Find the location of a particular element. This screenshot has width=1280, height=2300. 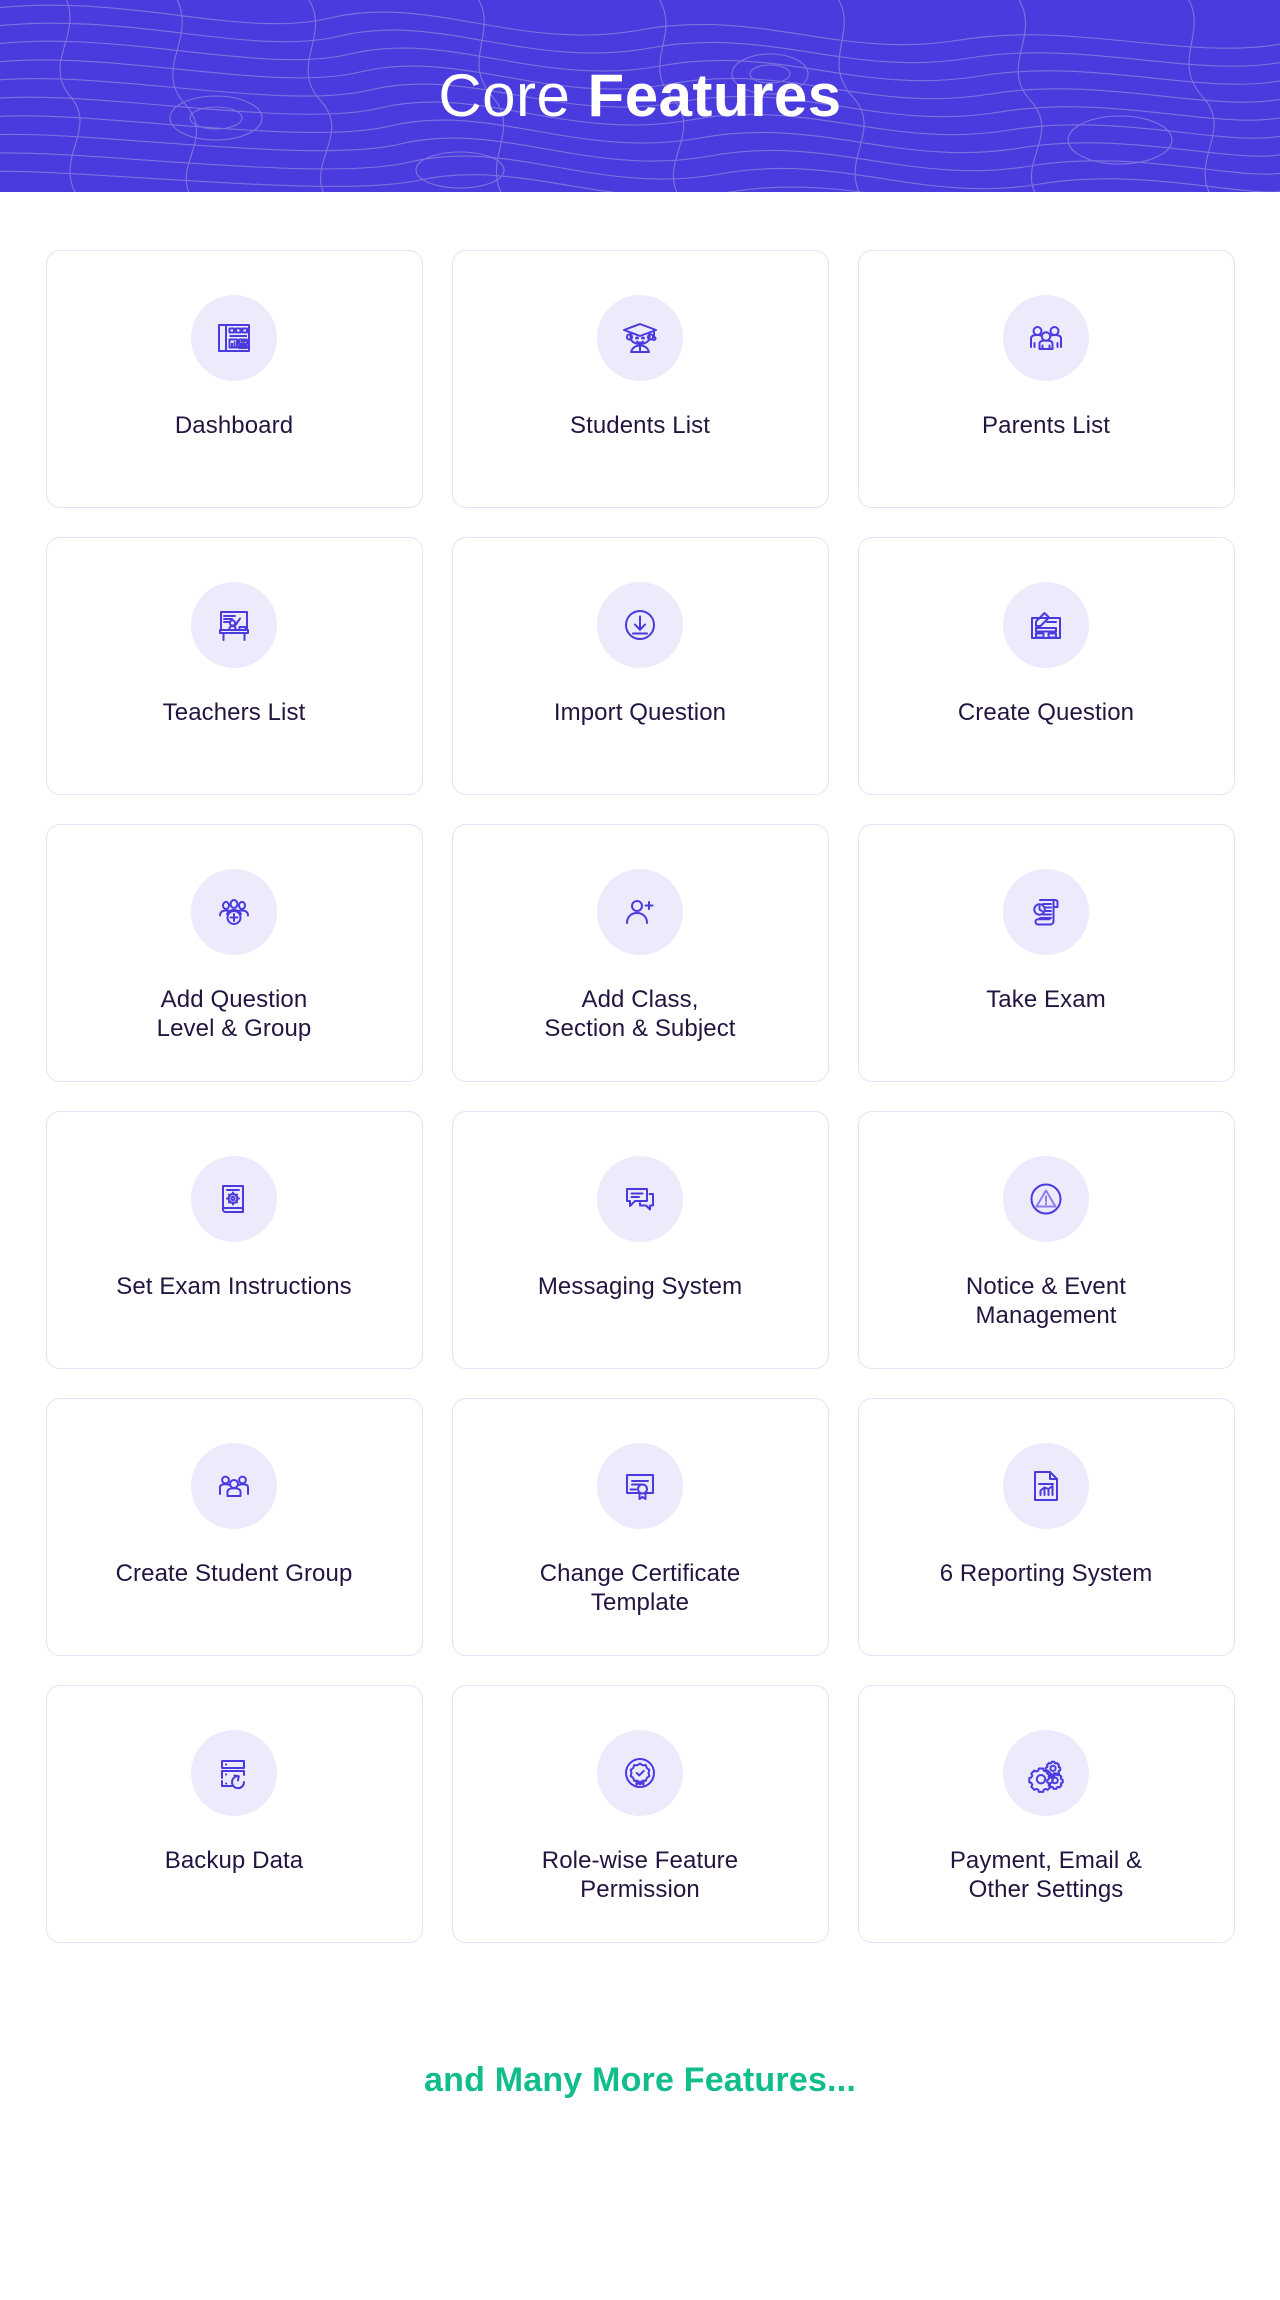

feature-label: Add Class, Section & Subject is located at coordinates (640, 1014).